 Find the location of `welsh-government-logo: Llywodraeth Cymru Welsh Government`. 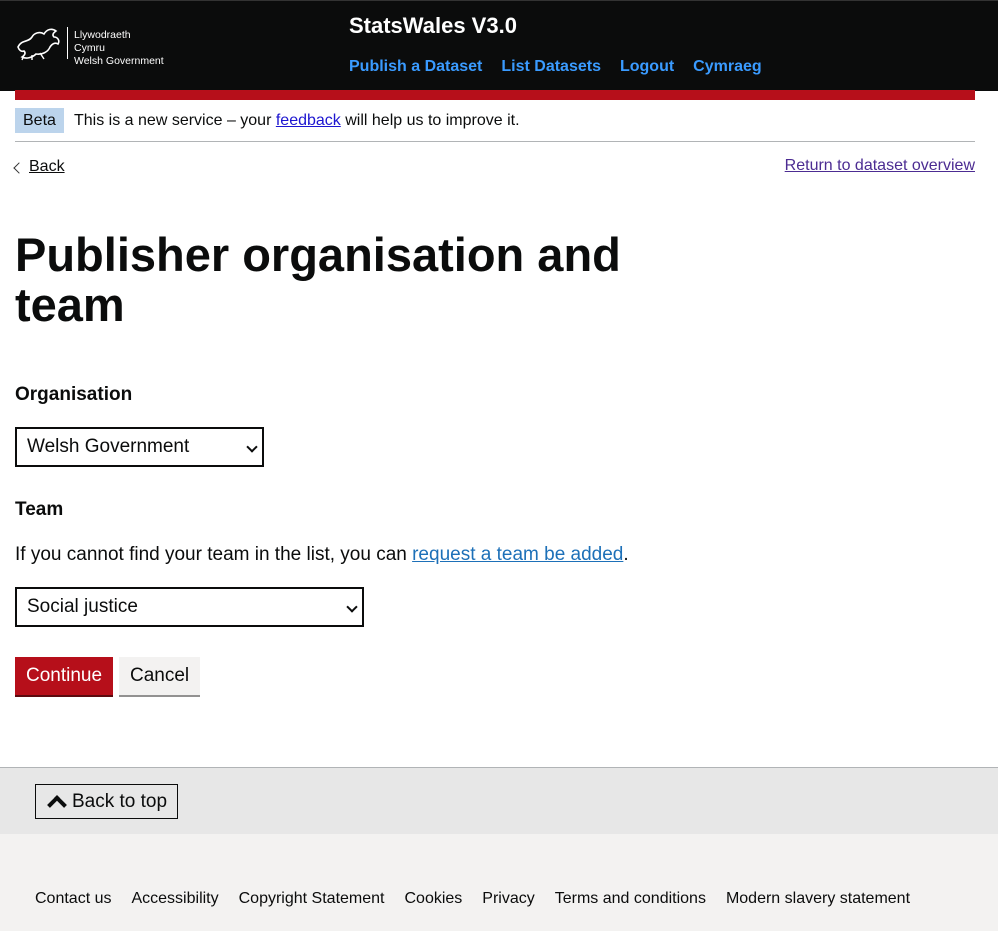

welsh-government-logo: Llywodraeth Cymru Welsh Government is located at coordinates (89, 46).